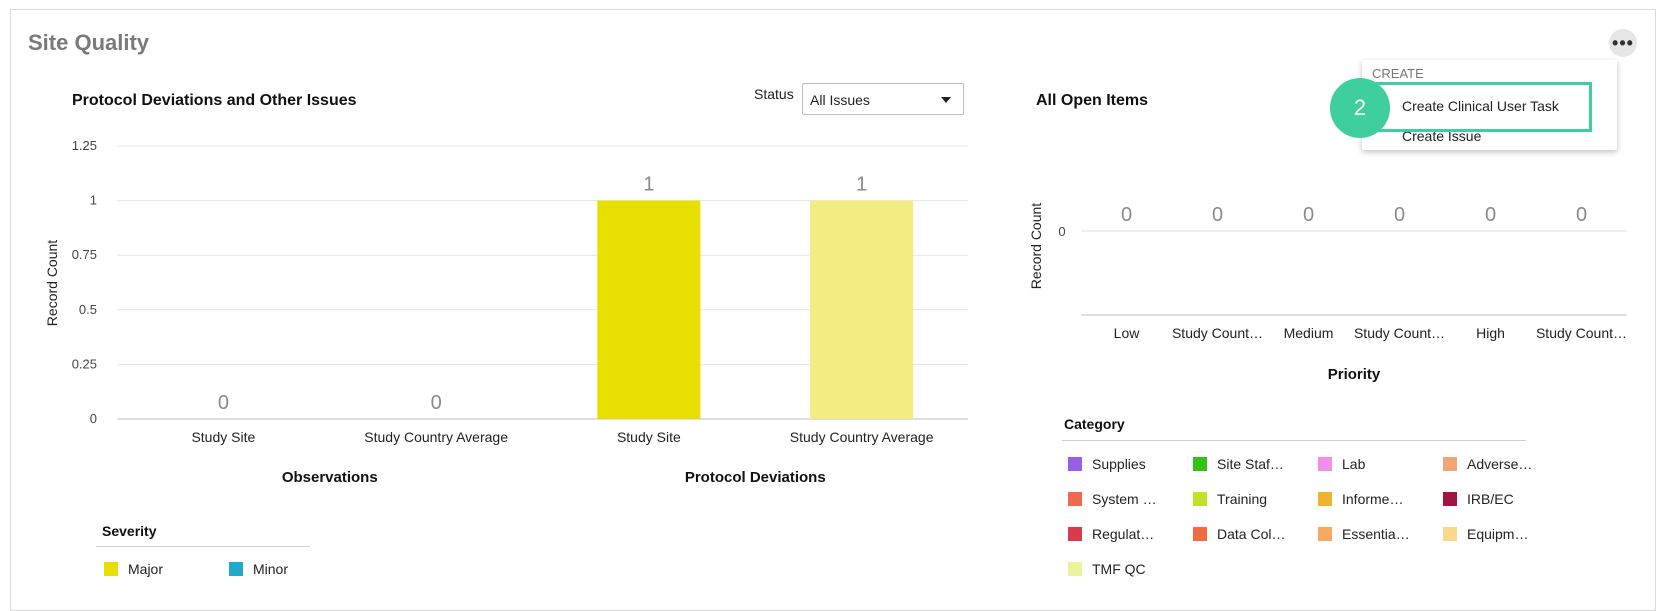 Image resolution: width=1664 pixels, height=611 pixels. Describe the element at coordinates (1094, 424) in the screenshot. I see `category-legend-title: Category` at that location.